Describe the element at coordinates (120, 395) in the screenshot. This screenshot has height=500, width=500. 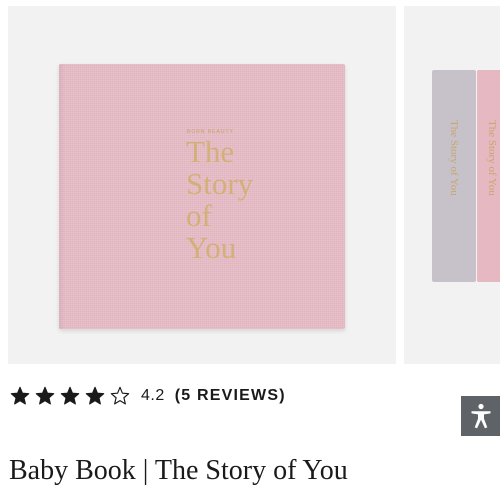
I see `star-empty-icon` at that location.